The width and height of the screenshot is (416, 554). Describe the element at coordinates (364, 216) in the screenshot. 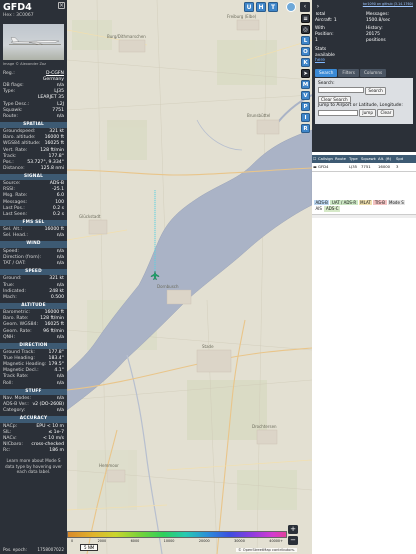

I see `horizontal-scrollbar` at that location.